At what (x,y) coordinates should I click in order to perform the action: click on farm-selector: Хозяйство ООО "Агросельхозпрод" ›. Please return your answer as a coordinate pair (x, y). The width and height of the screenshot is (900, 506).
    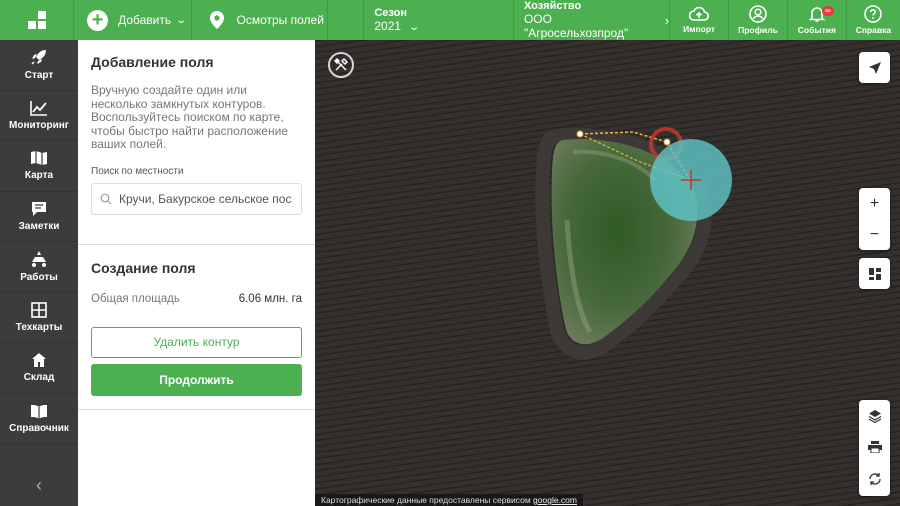
    Looking at the image, I should click on (592, 20).